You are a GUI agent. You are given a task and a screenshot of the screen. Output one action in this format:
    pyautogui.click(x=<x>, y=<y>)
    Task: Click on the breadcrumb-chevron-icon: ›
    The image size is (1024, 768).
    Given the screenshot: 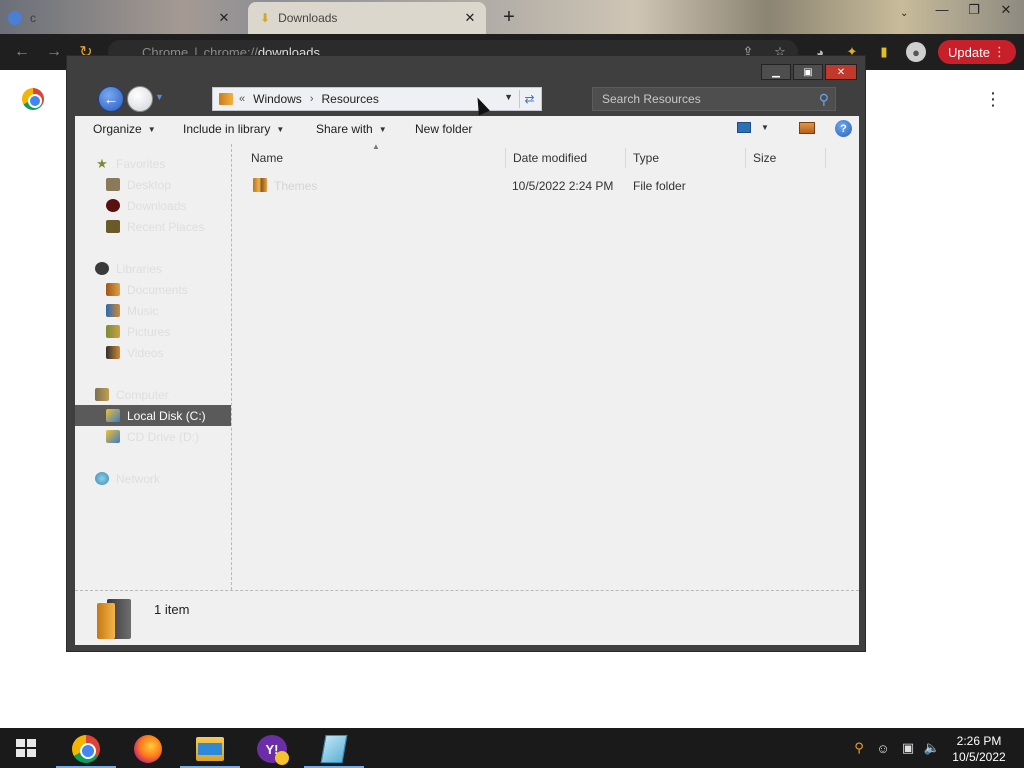 What is the action you would take?
    pyautogui.click(x=312, y=99)
    